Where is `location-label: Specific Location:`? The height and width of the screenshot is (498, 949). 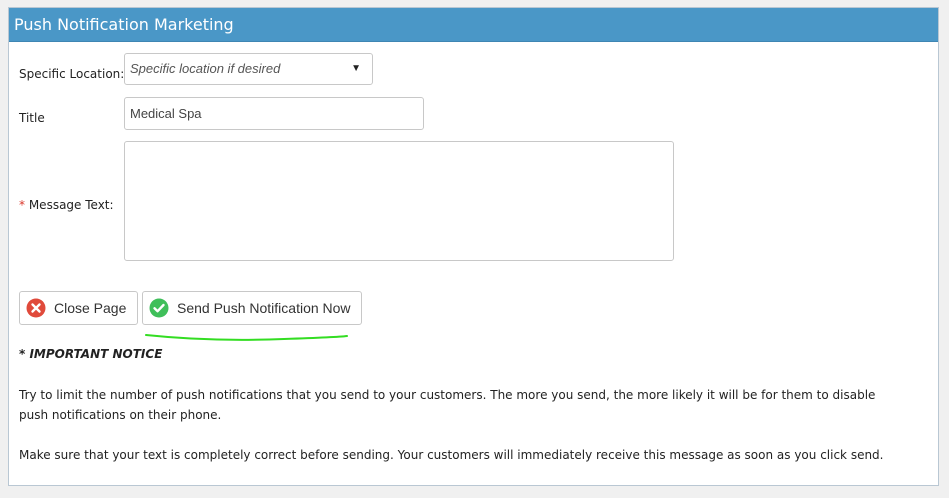 location-label: Specific Location: is located at coordinates (72, 74).